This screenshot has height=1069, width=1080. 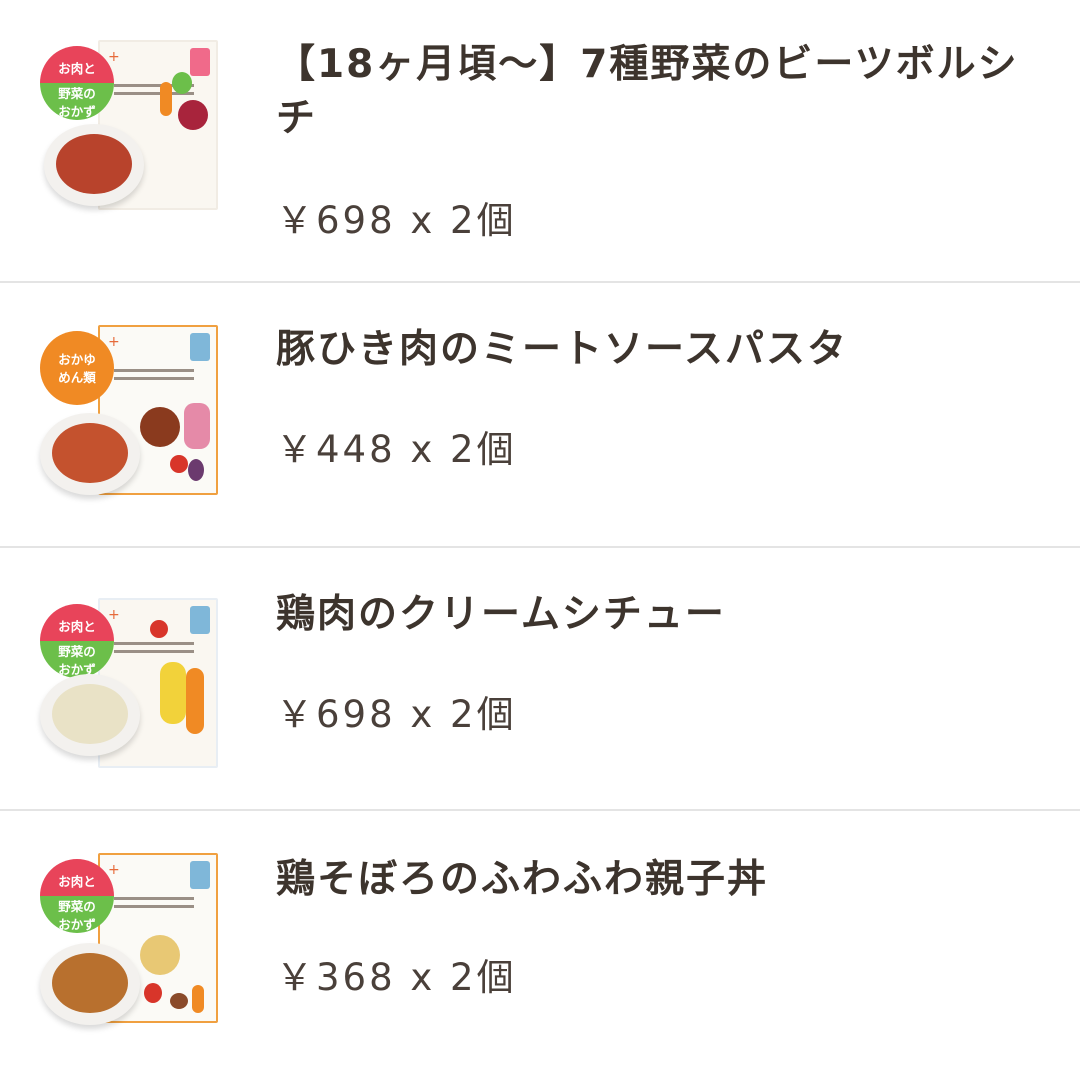 I want to click on price-quantity: ￥368 x 2個, so click(x=396, y=977).